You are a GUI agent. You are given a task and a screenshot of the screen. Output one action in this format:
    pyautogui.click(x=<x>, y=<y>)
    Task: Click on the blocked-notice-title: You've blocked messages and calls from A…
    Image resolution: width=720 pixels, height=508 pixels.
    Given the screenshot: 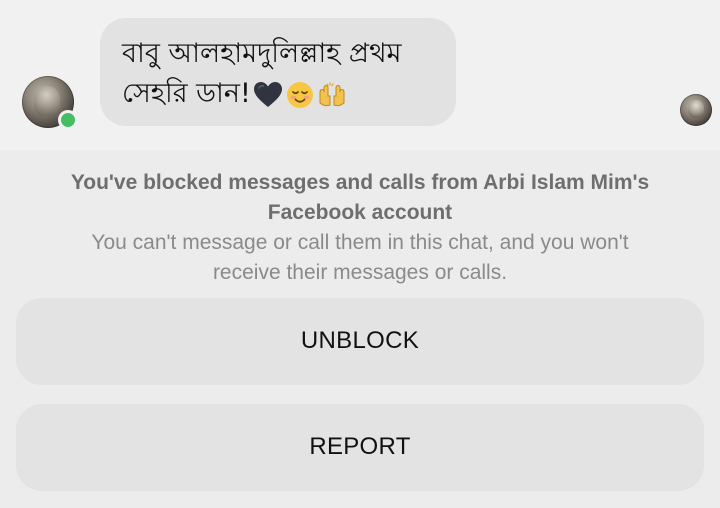 What is the action you would take?
    pyautogui.click(x=360, y=198)
    